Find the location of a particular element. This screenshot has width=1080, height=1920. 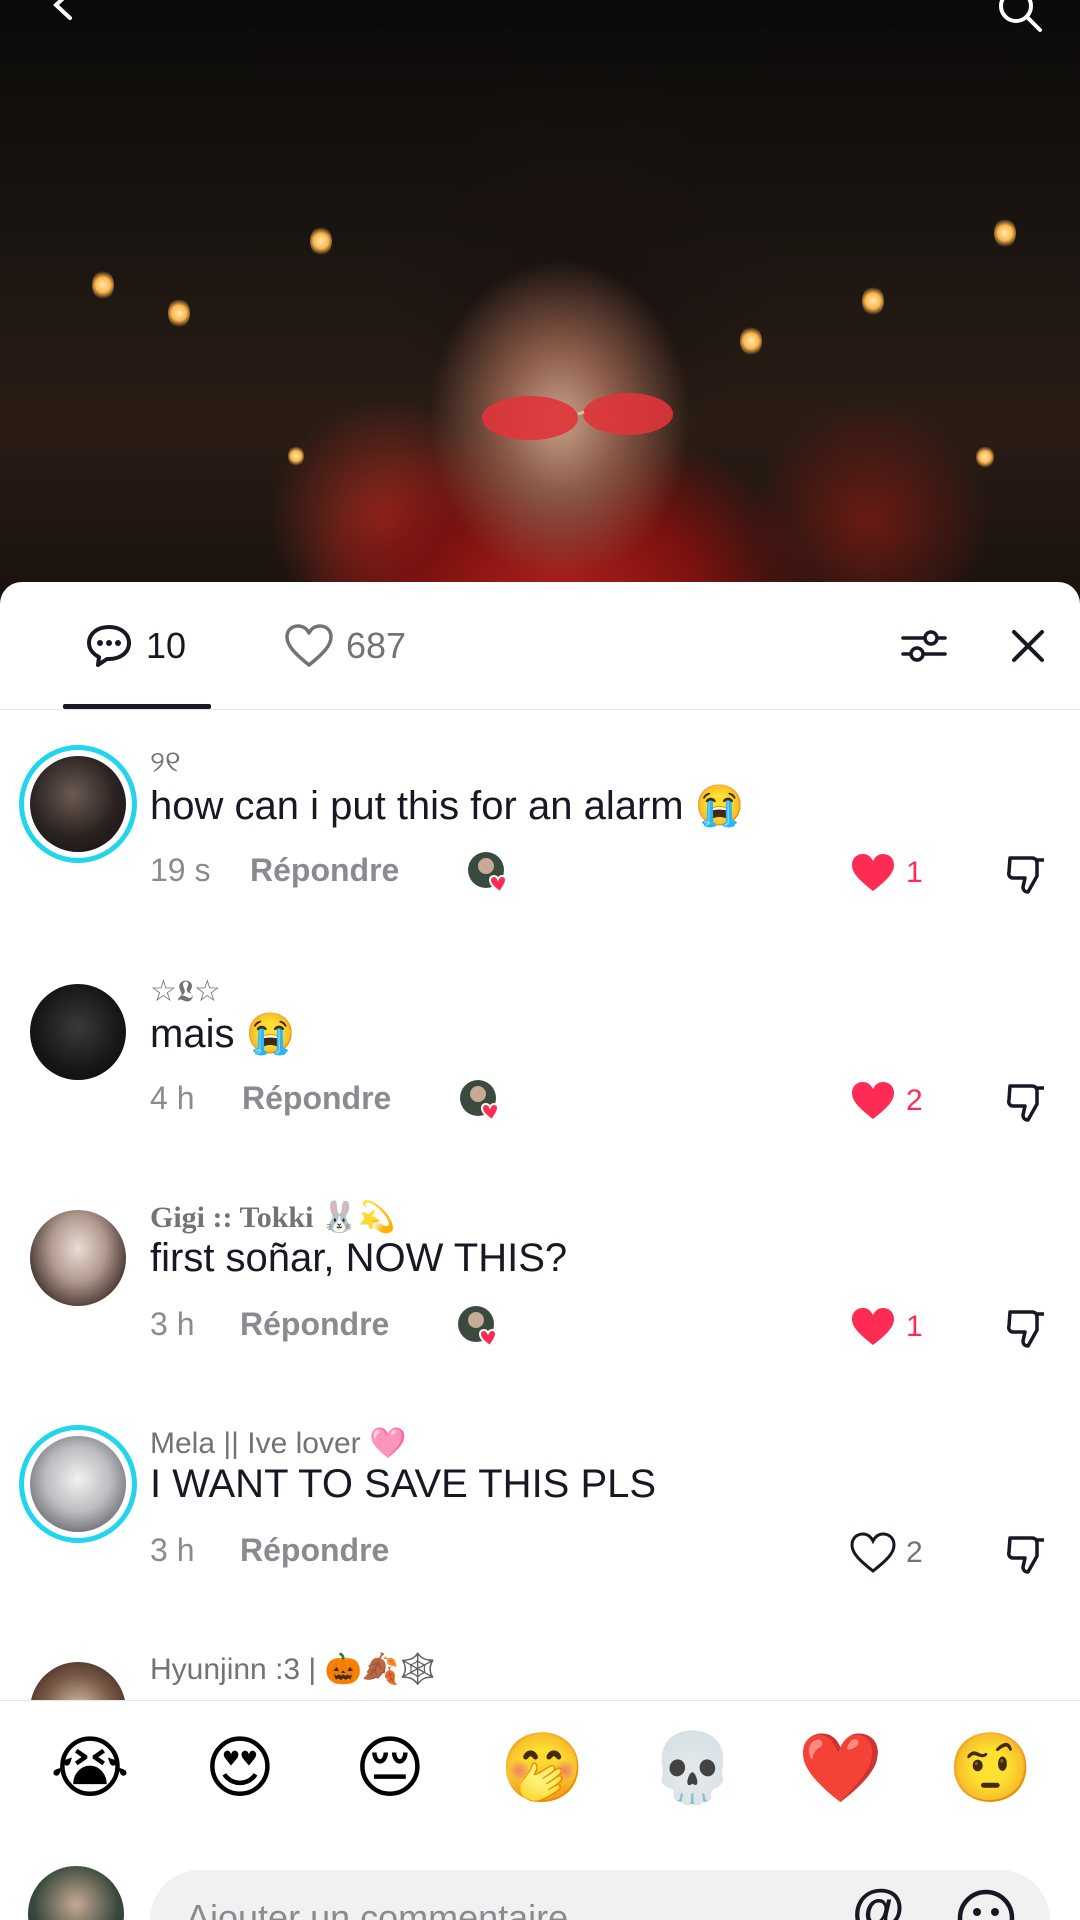

comments-count: 10 is located at coordinates (166, 645).